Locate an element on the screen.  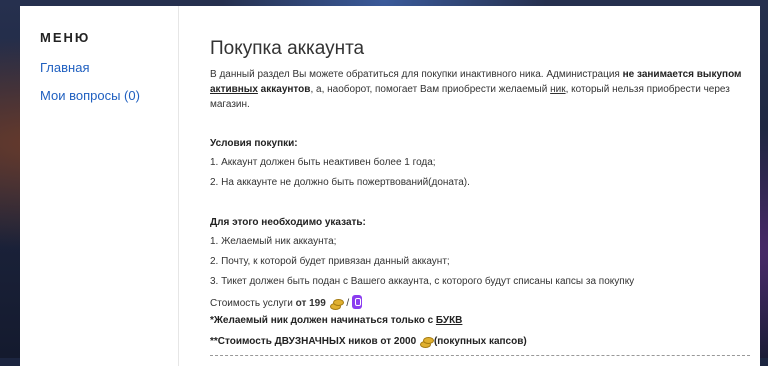
note-letters-text: *Желаемый ник должен начинаться только с is located at coordinates (323, 320).